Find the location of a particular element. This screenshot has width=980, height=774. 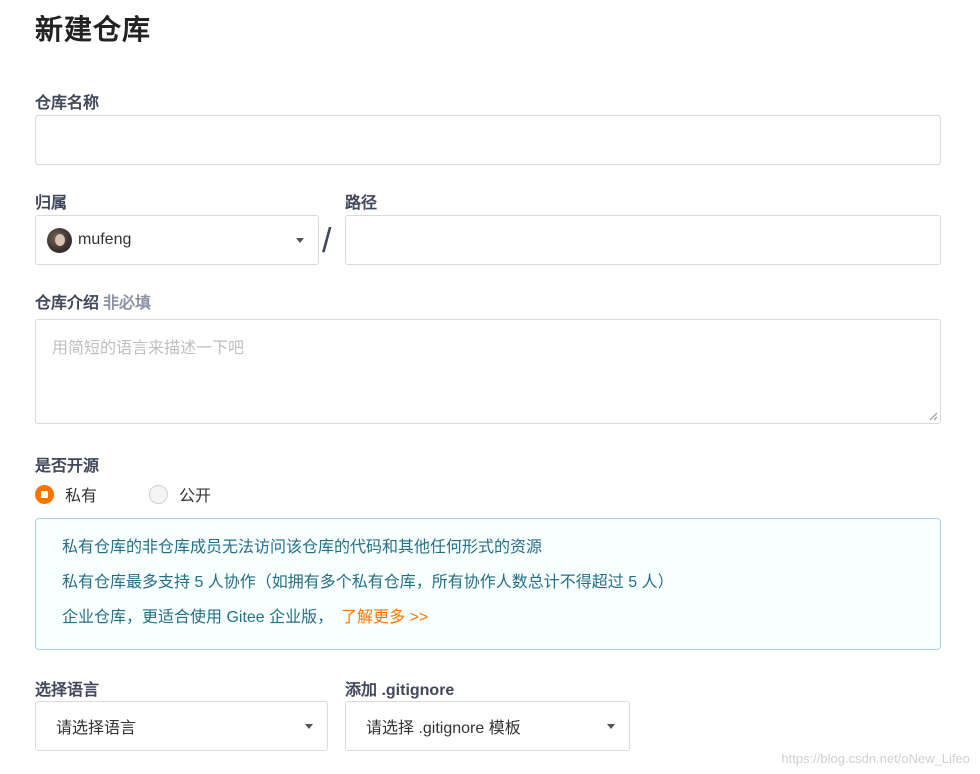

watermark: https://blog.csdn.net/oNew_Lifeo is located at coordinates (875, 758).